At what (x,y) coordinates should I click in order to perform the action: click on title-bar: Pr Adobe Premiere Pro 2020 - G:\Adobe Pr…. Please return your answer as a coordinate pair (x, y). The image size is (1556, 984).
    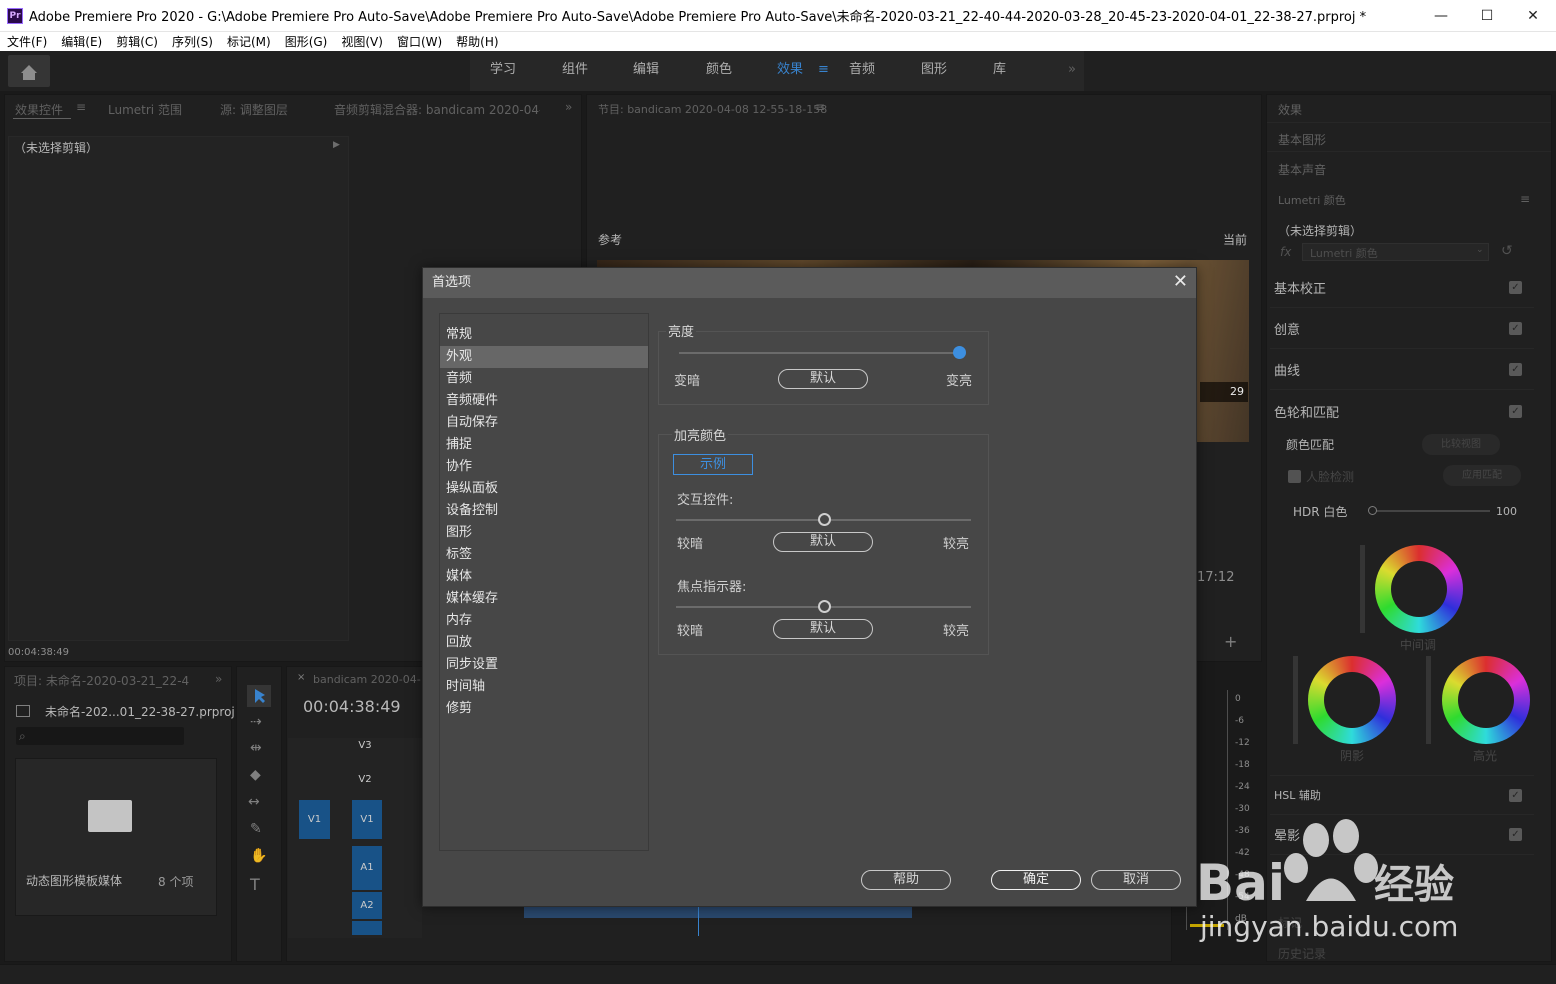
    Looking at the image, I should click on (778, 15).